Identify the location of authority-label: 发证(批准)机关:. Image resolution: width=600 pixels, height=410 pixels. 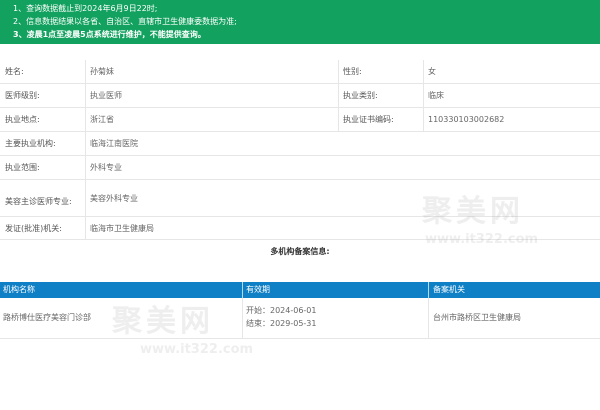
(33, 228).